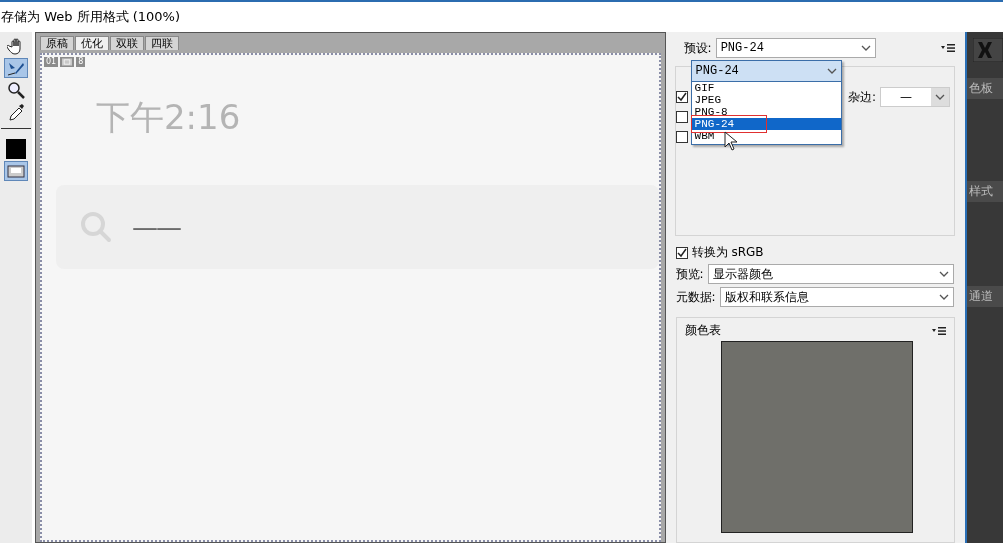 This screenshot has width=1003, height=543. Describe the element at coordinates (51, 62) in the screenshot. I see `slice-number: 01` at that location.